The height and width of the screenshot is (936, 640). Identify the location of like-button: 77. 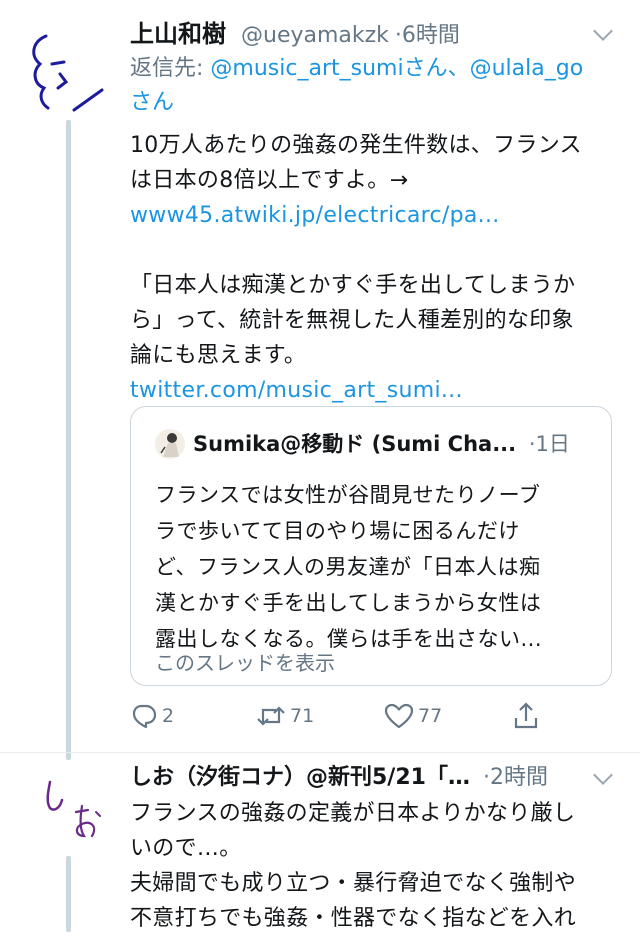
(413, 716).